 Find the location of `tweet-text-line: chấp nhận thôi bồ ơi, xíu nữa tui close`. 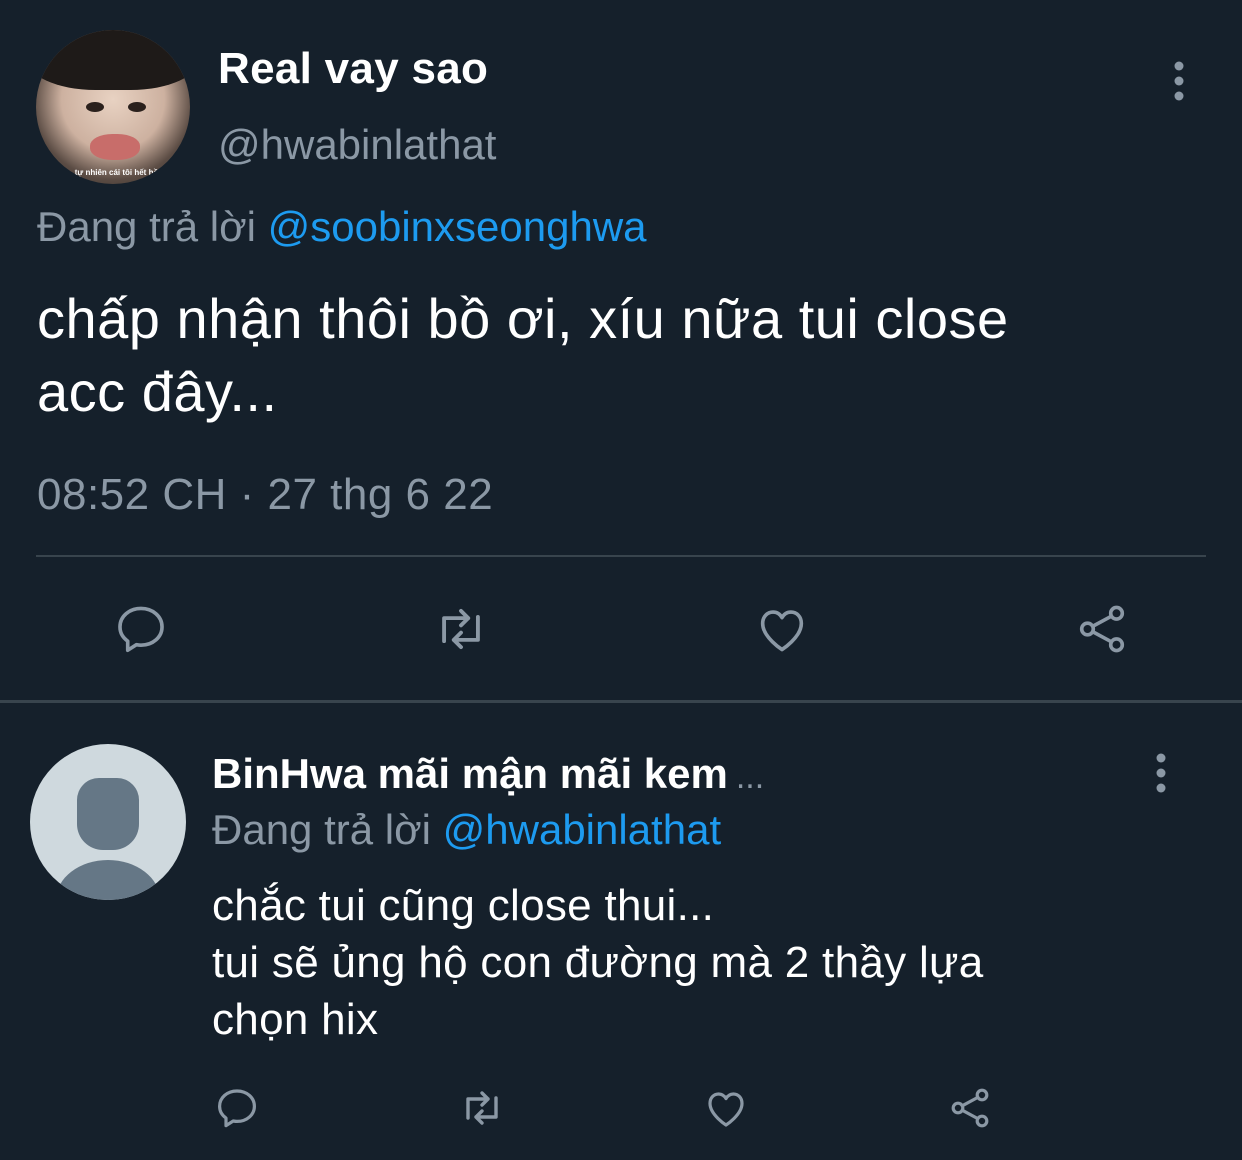

tweet-text-line: chấp nhận thôi bồ ơi, xíu nữa tui close is located at coordinates (523, 318).